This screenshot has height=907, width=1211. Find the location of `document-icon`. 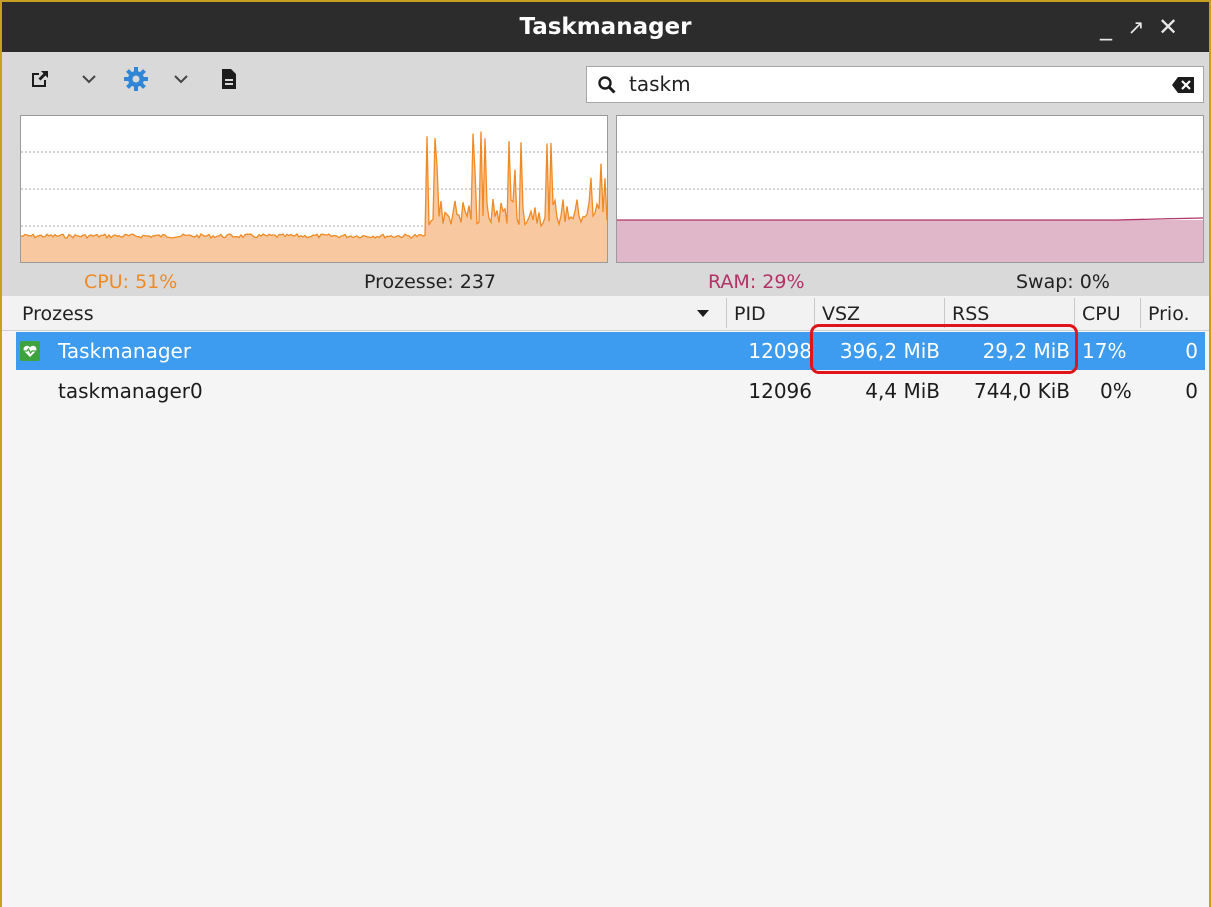

document-icon is located at coordinates (229, 79).